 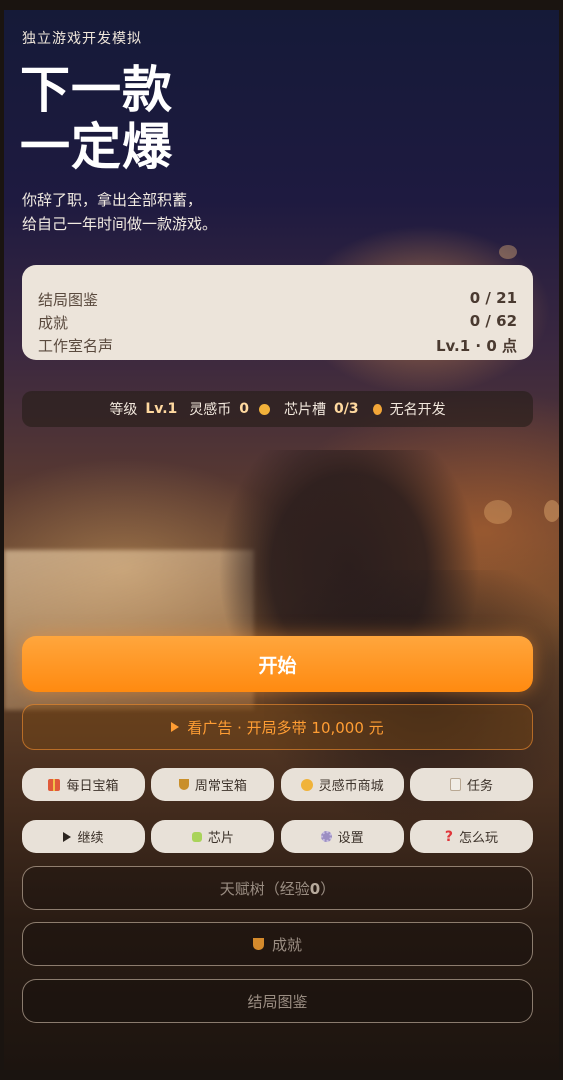 What do you see at coordinates (449, 836) in the screenshot?
I see `question-icon: ?` at bounding box center [449, 836].